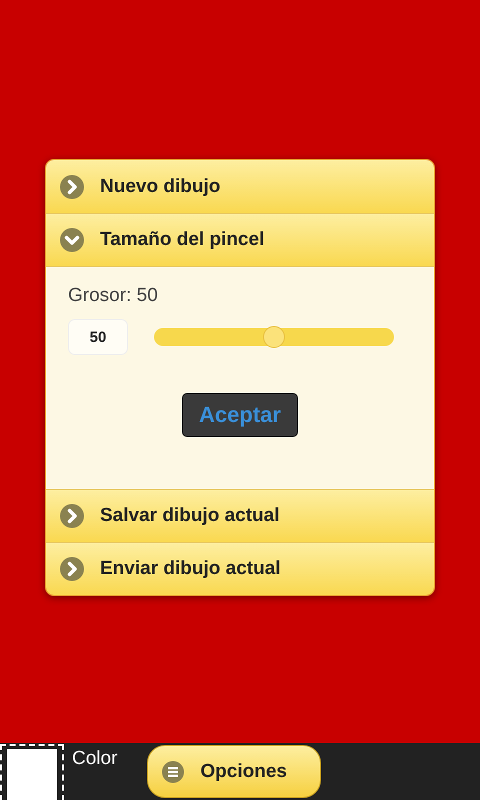 Image resolution: width=480 pixels, height=800 pixels. Describe the element at coordinates (240, 568) in the screenshot. I see `section-header: Enviar dibujo actual` at that location.